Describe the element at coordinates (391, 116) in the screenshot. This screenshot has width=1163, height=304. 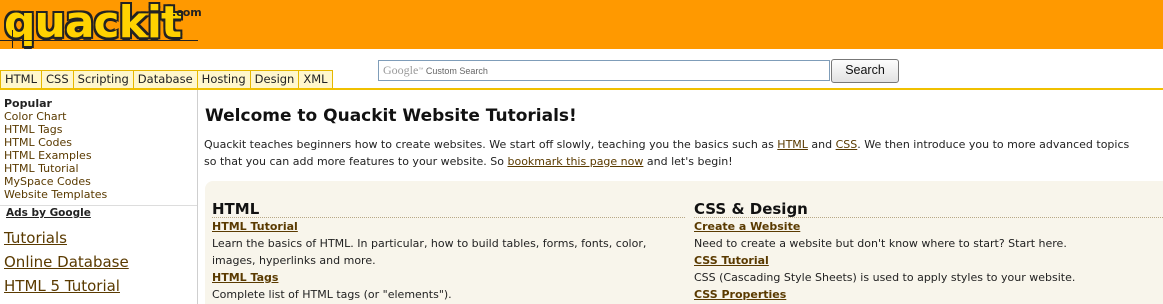
I see `page-title: Welcome to Quackit Website Tutorials!` at that location.